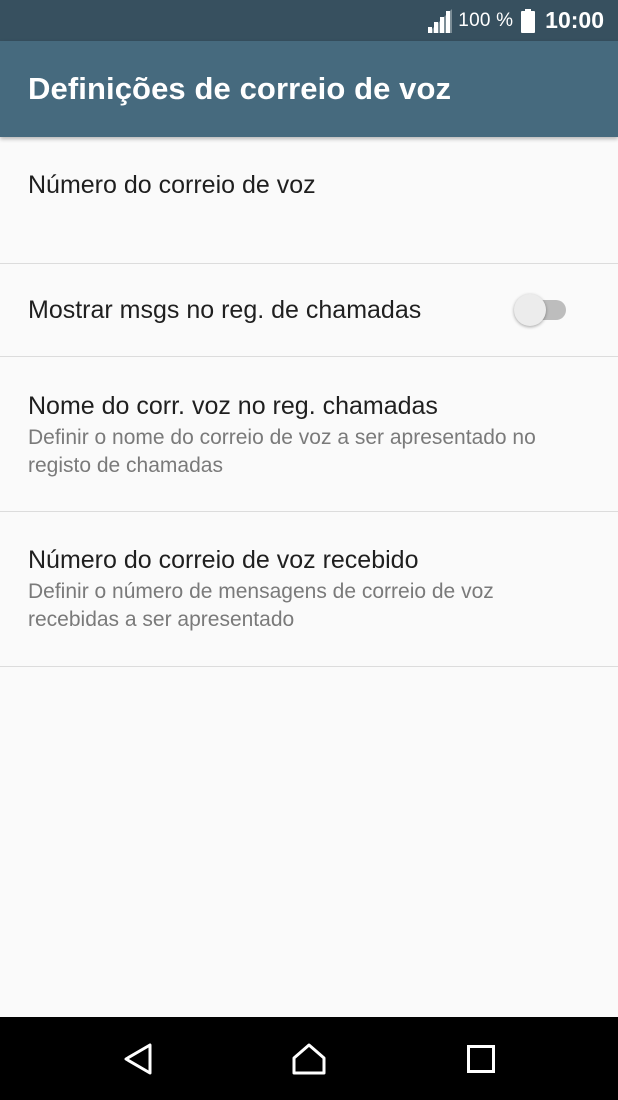  I want to click on signal-strength-icon, so click(440, 20).